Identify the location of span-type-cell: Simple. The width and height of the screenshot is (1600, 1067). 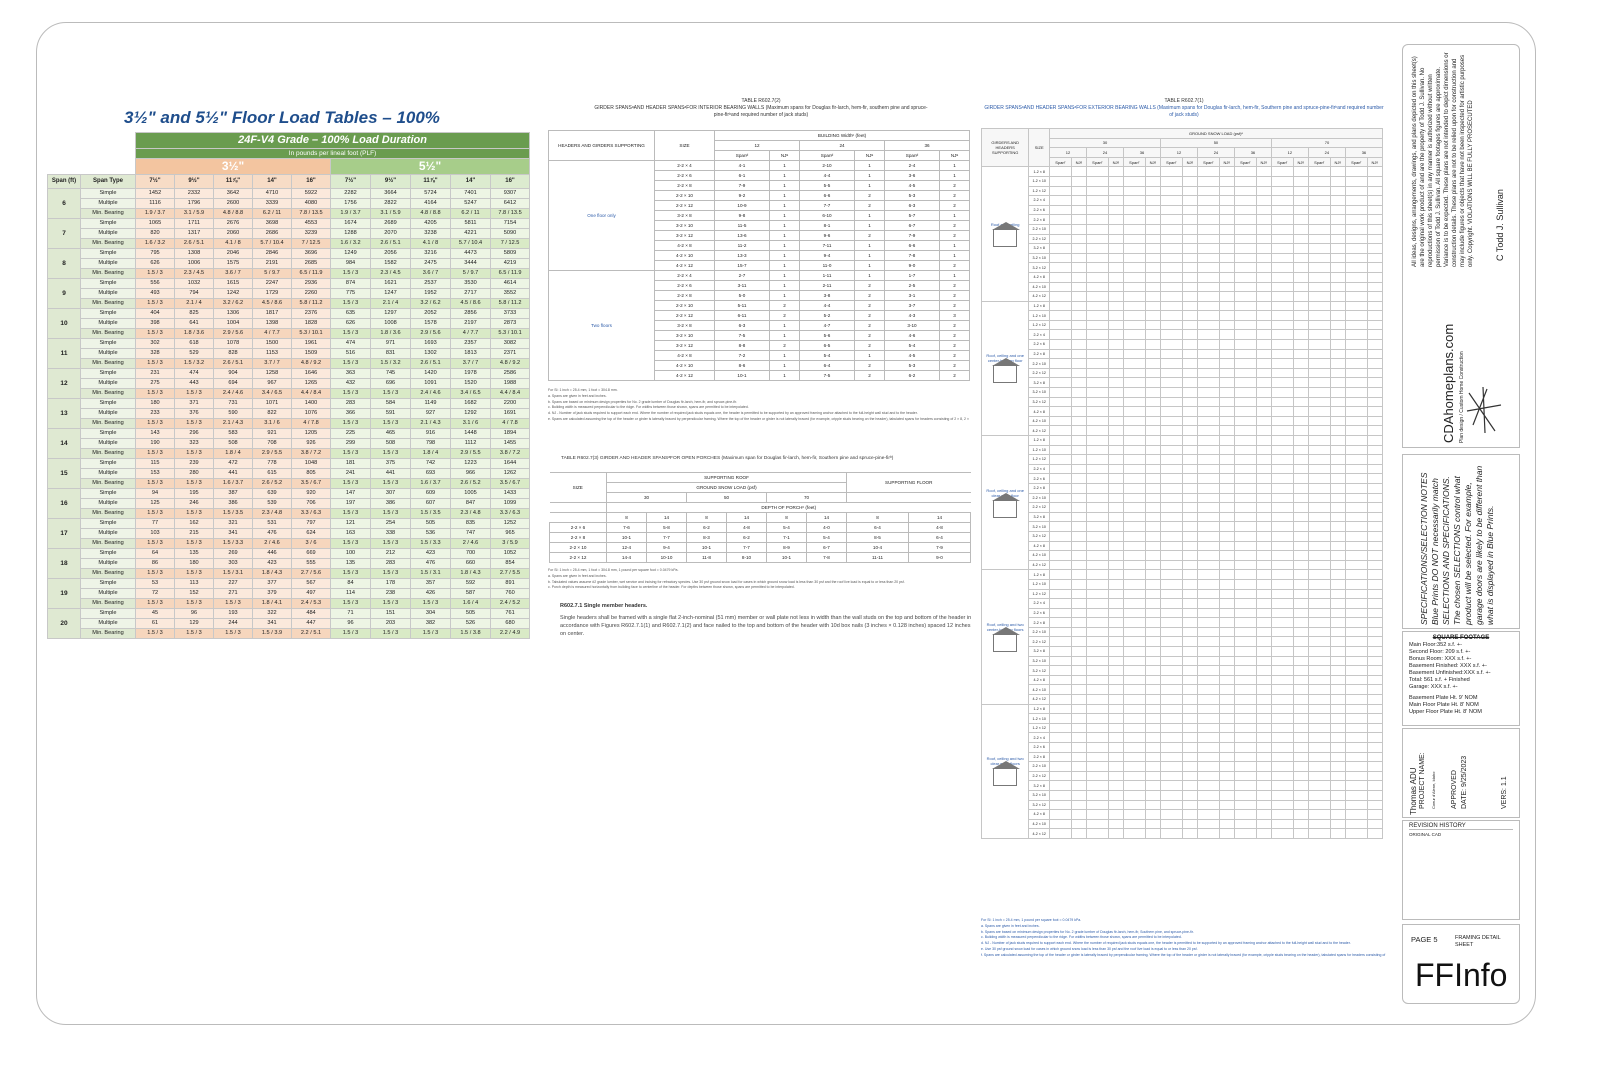
(108, 613).